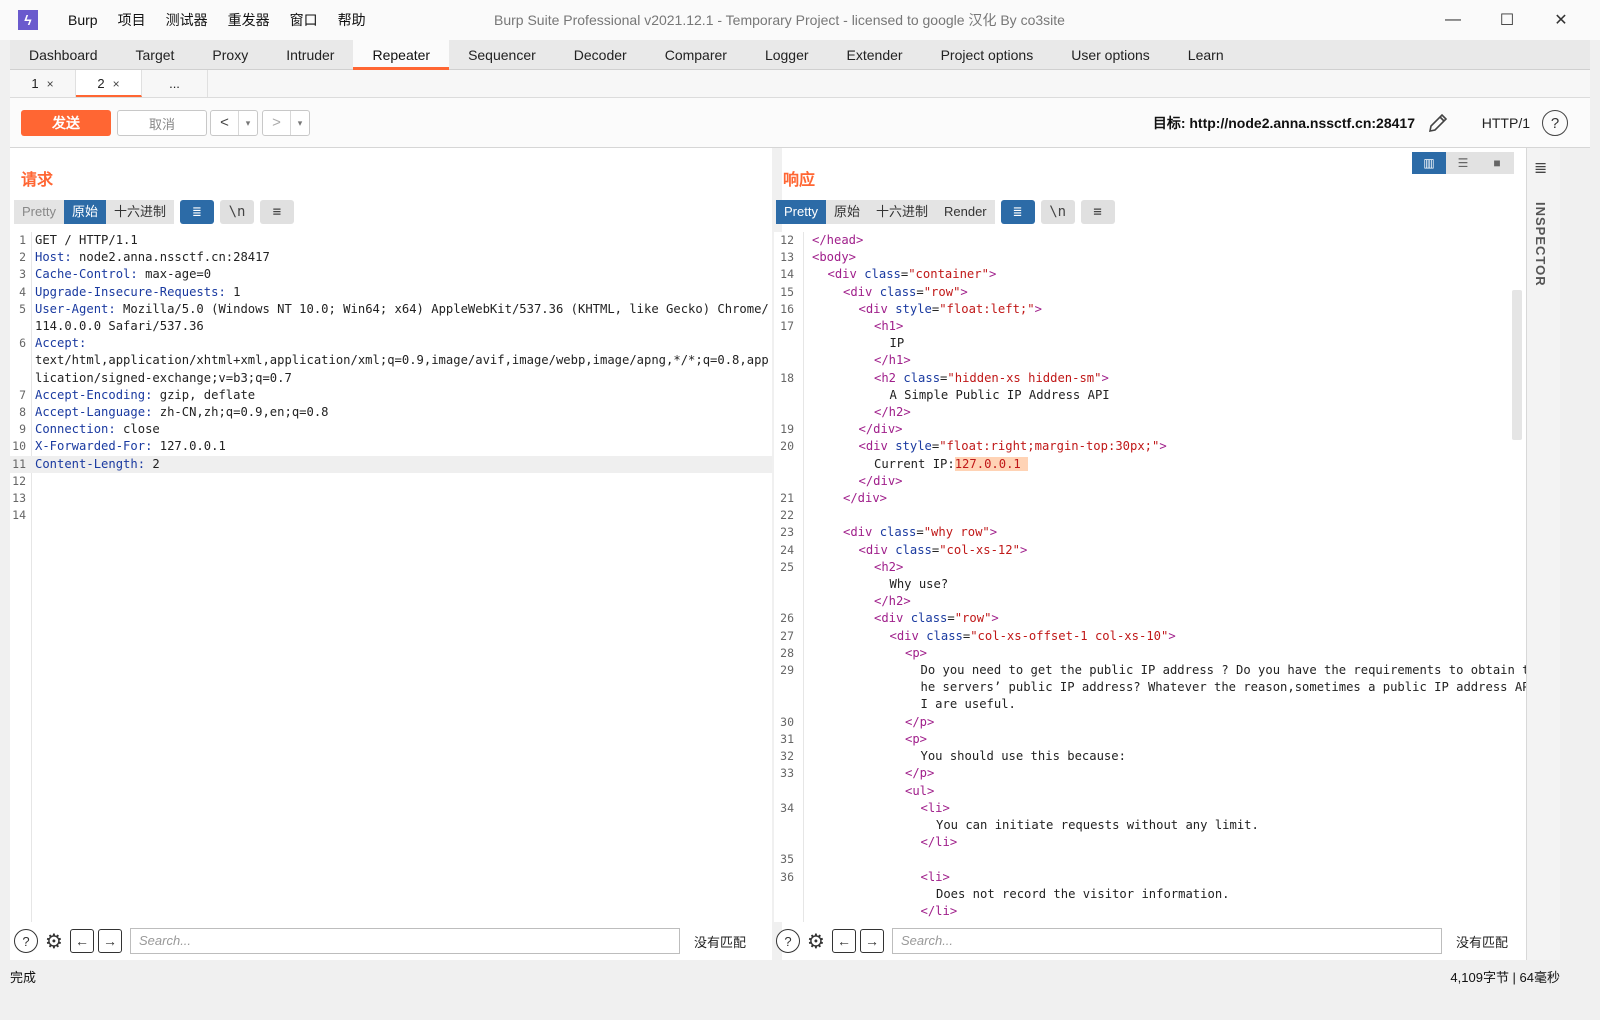 The height and width of the screenshot is (1020, 1600). Describe the element at coordinates (1069, 635) in the screenshot. I see `code-token: "col-xs-offset-1 col-xs-10"` at that location.